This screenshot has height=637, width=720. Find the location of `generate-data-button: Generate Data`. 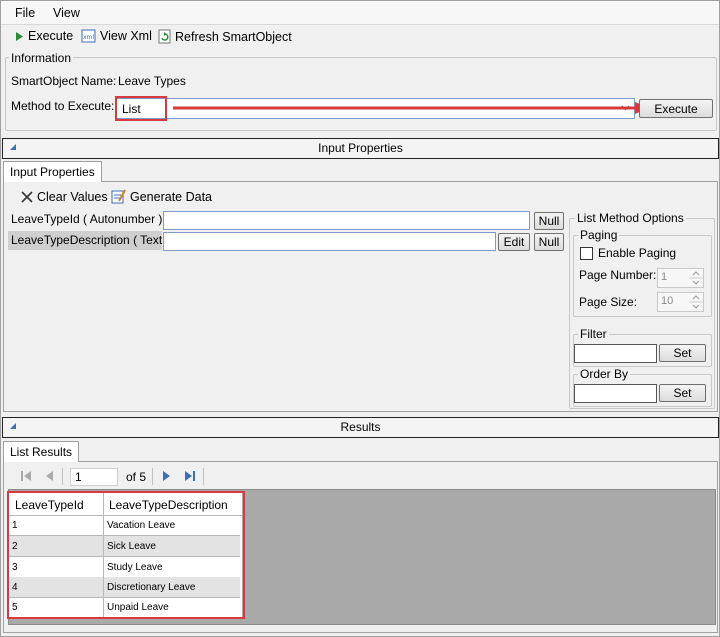

generate-data-button: Generate Data is located at coordinates (161, 196).